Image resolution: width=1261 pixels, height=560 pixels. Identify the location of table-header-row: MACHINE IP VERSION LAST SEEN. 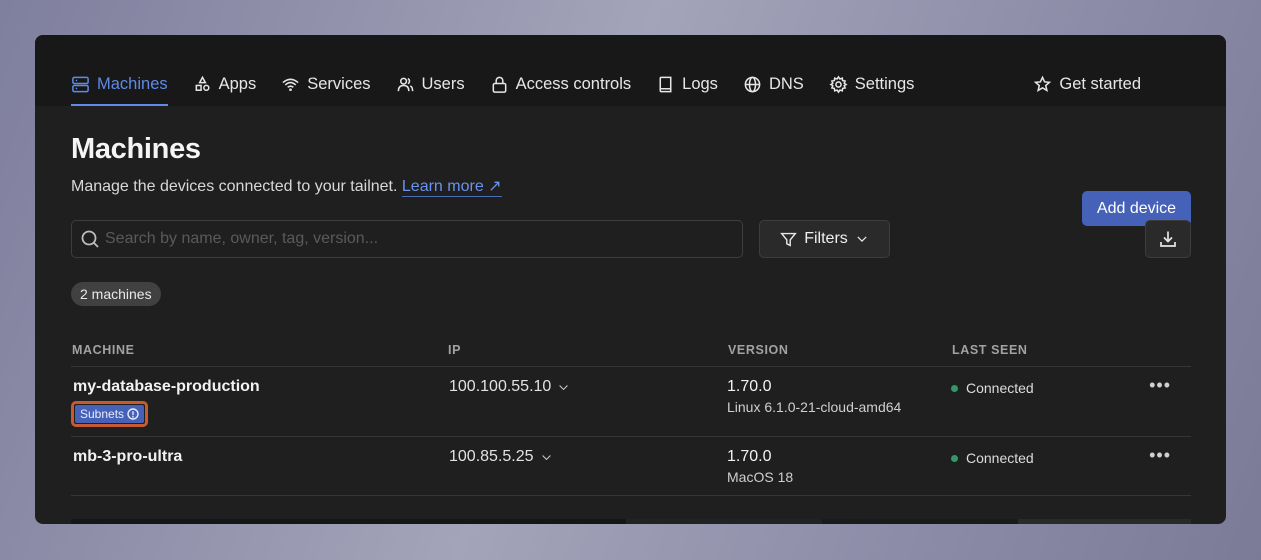
(631, 355).